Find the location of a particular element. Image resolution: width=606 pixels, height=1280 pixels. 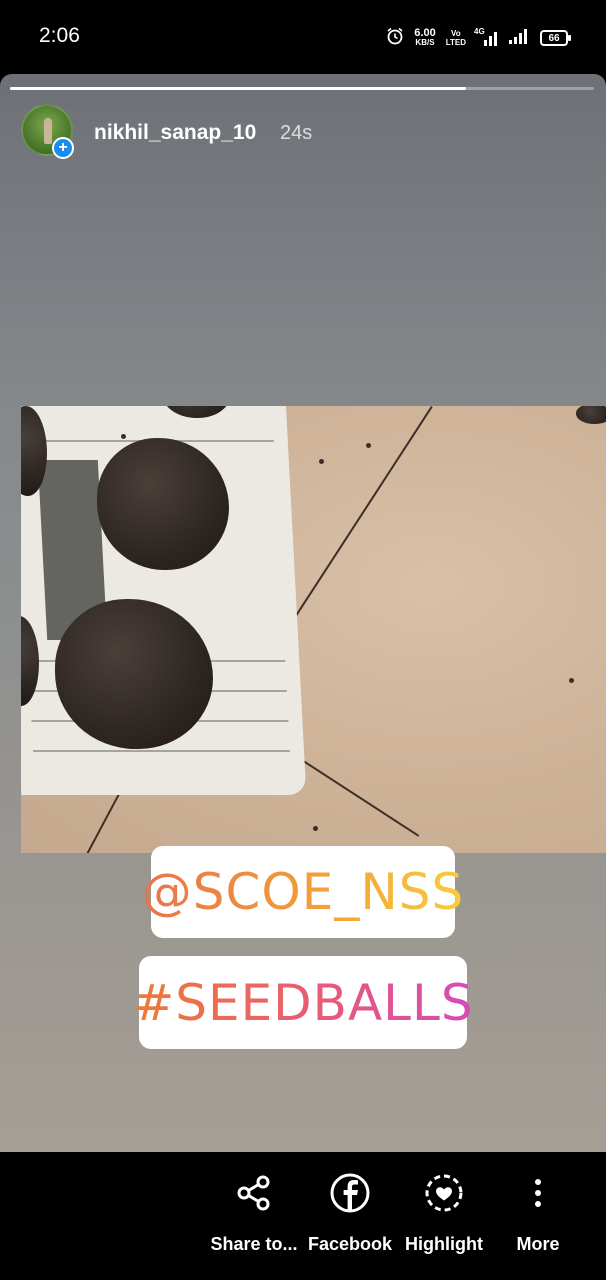

seed-ball is located at coordinates (591, 415).